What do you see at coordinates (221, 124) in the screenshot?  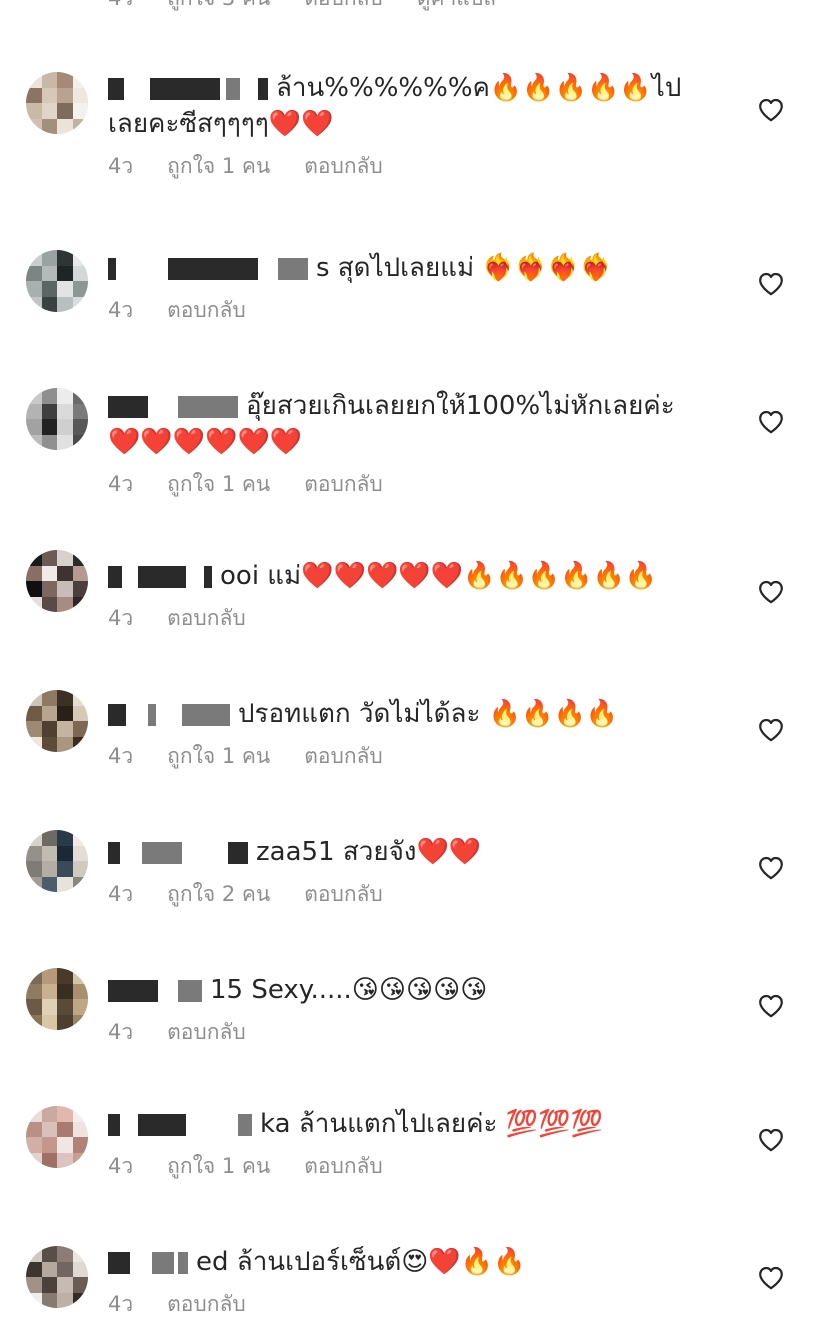 I see `comment-text: เลยคะซีสๆๆๆๆ❤️❤️` at bounding box center [221, 124].